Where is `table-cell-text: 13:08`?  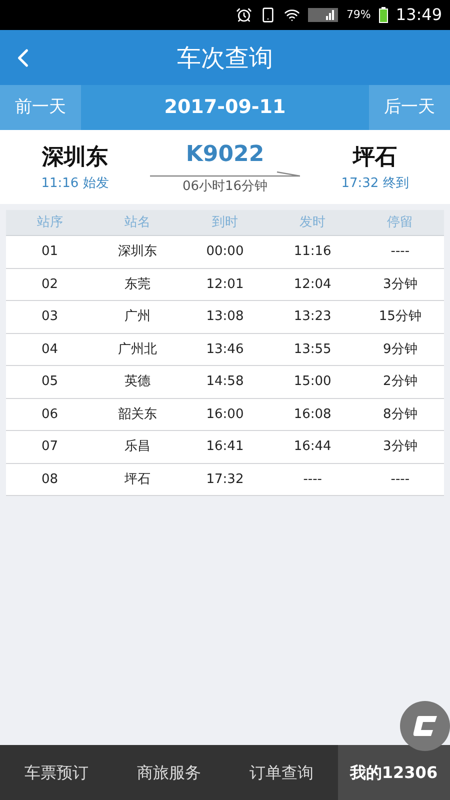
table-cell-text: 13:08 is located at coordinates (225, 317).